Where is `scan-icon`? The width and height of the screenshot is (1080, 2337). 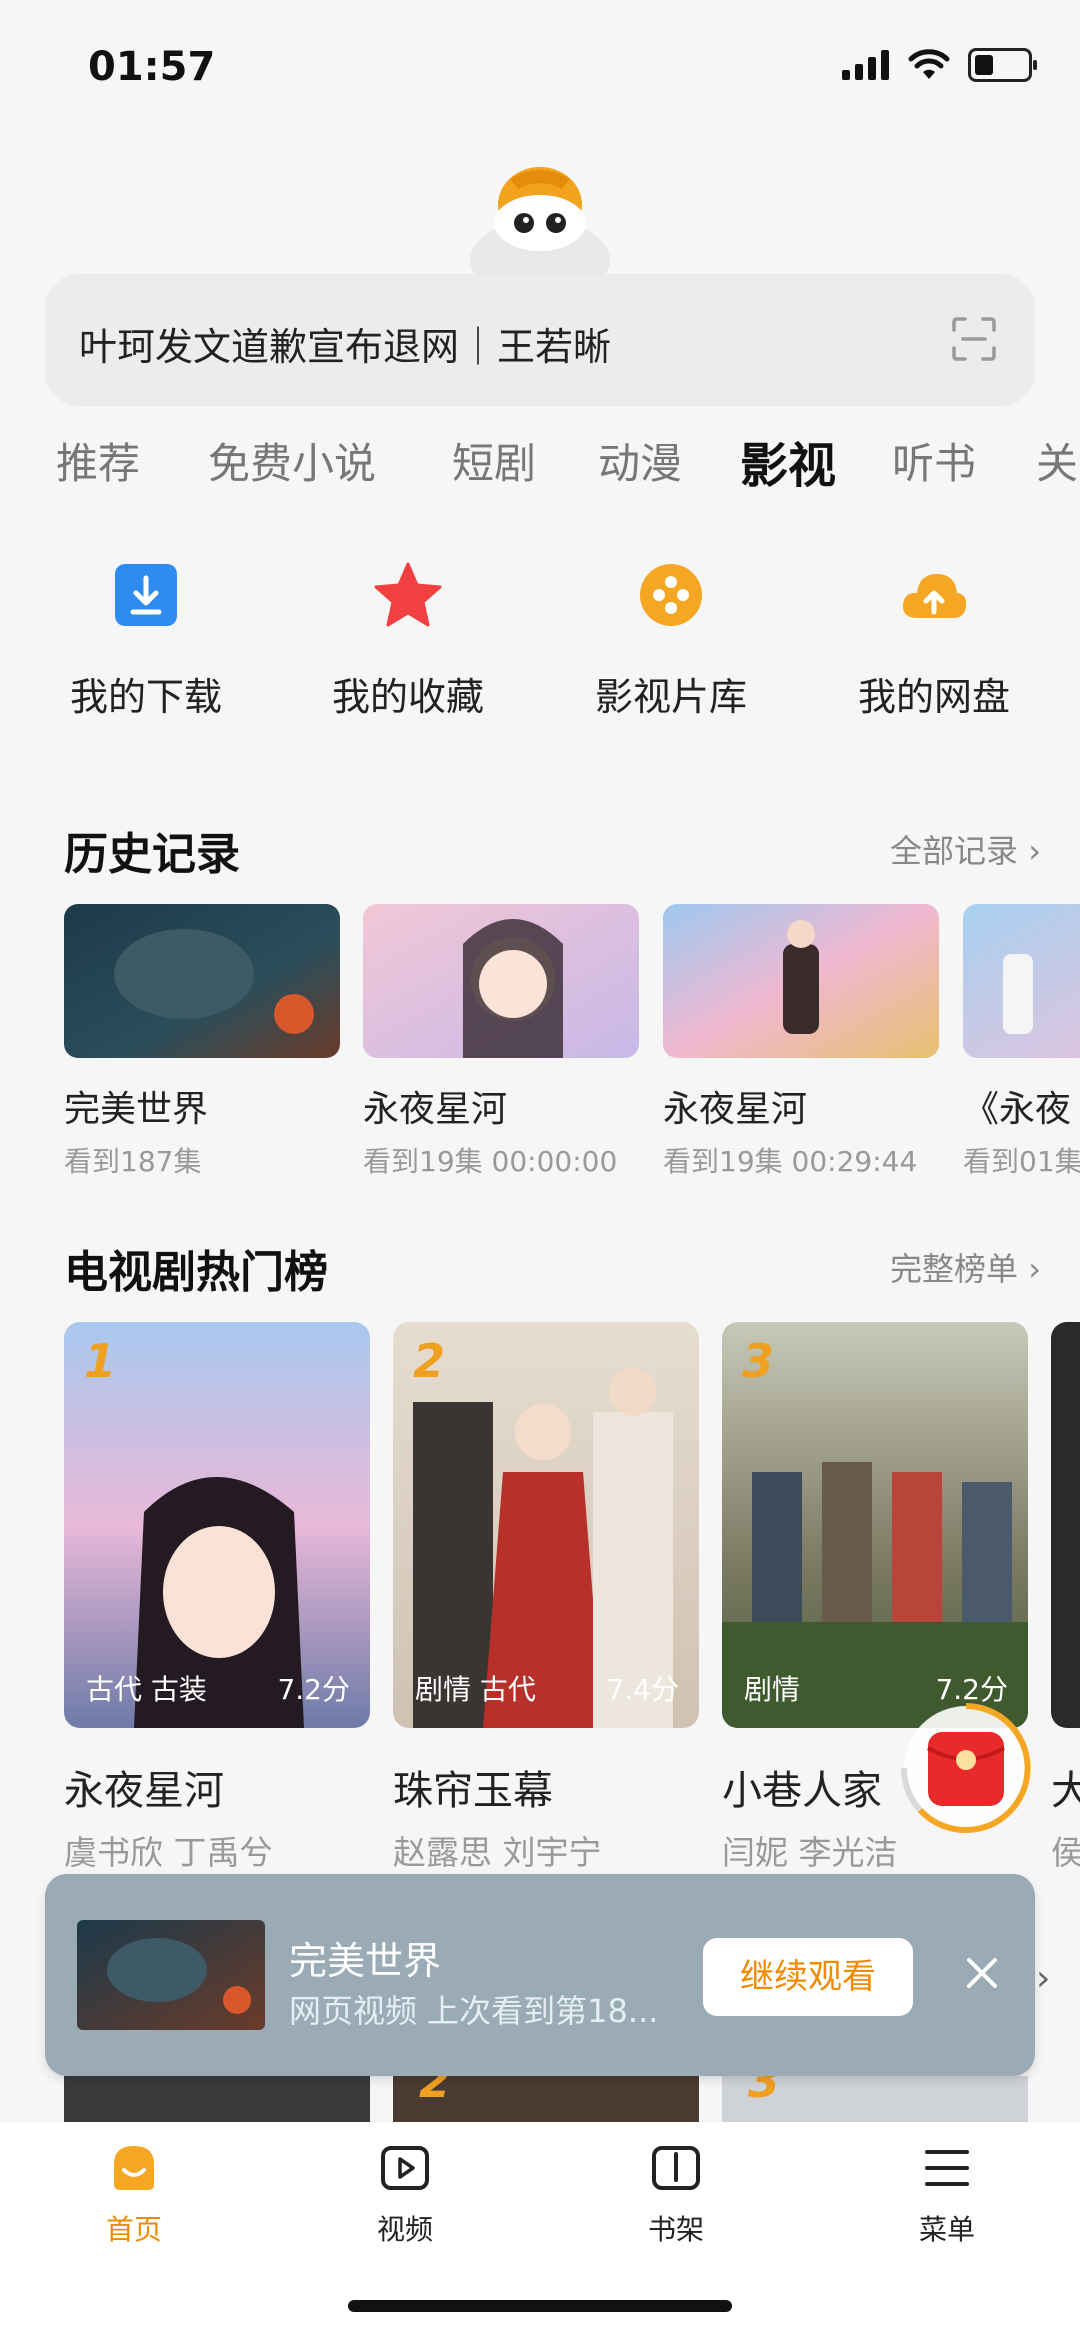 scan-icon is located at coordinates (974, 339).